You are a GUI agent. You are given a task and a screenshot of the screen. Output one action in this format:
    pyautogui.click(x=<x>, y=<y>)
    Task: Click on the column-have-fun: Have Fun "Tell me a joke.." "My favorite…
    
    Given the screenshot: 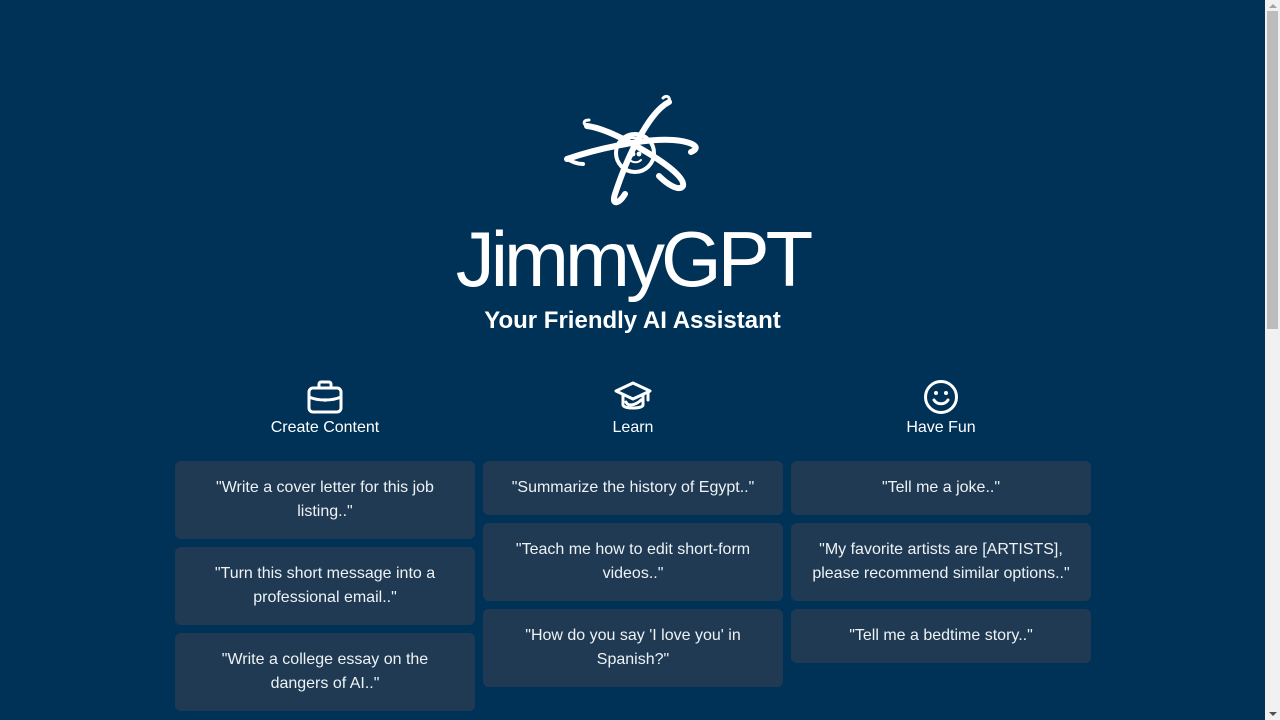 What is the action you would take?
    pyautogui.click(x=941, y=544)
    